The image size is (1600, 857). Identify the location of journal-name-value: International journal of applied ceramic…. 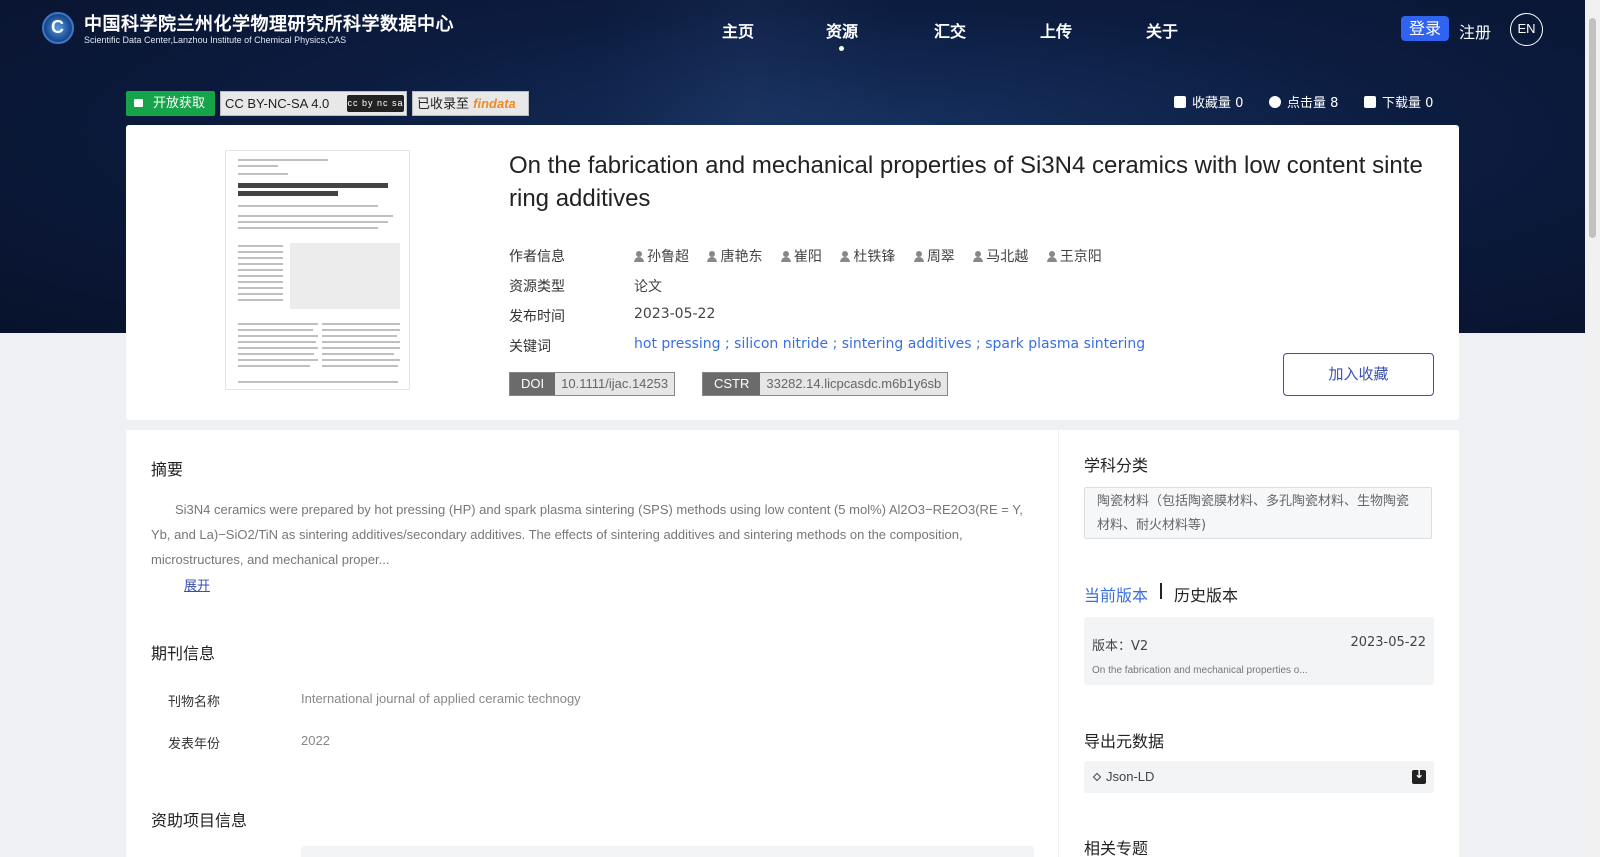
(441, 698).